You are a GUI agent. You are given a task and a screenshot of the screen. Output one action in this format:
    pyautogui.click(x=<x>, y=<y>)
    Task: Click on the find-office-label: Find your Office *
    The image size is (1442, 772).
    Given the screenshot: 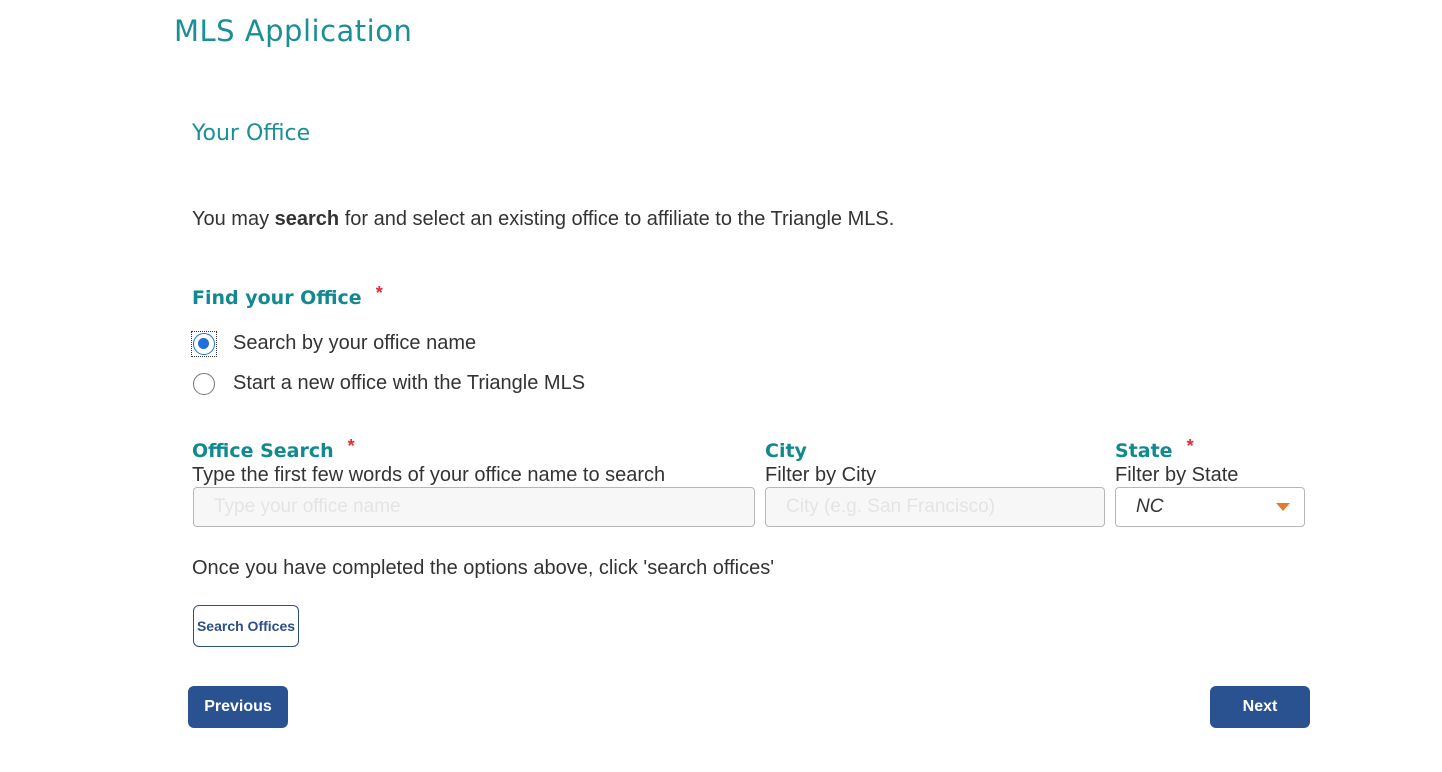 What is the action you would take?
    pyautogui.click(x=287, y=296)
    